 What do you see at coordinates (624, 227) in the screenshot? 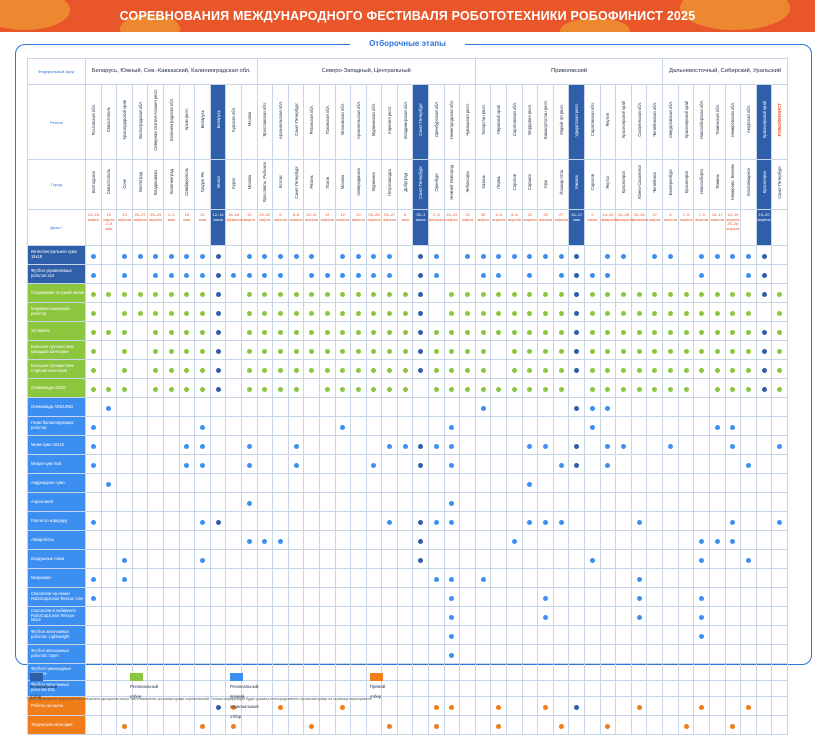
I see `date-cell: 24–28 февраля` at bounding box center [624, 227].